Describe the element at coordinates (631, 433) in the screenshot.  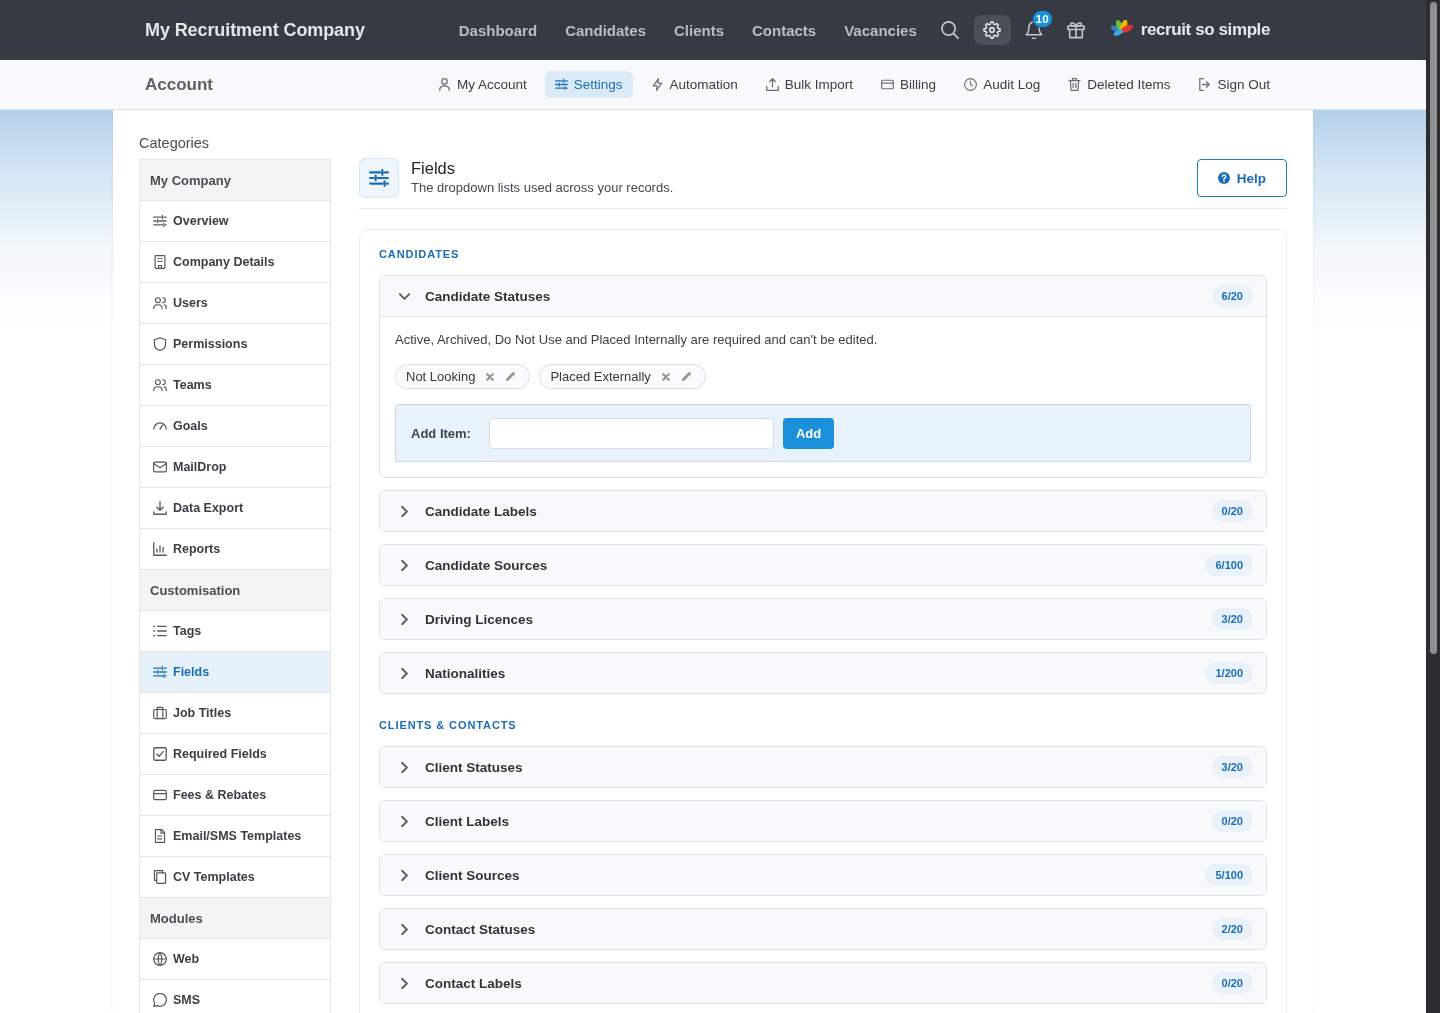
I see `add-item-input` at that location.